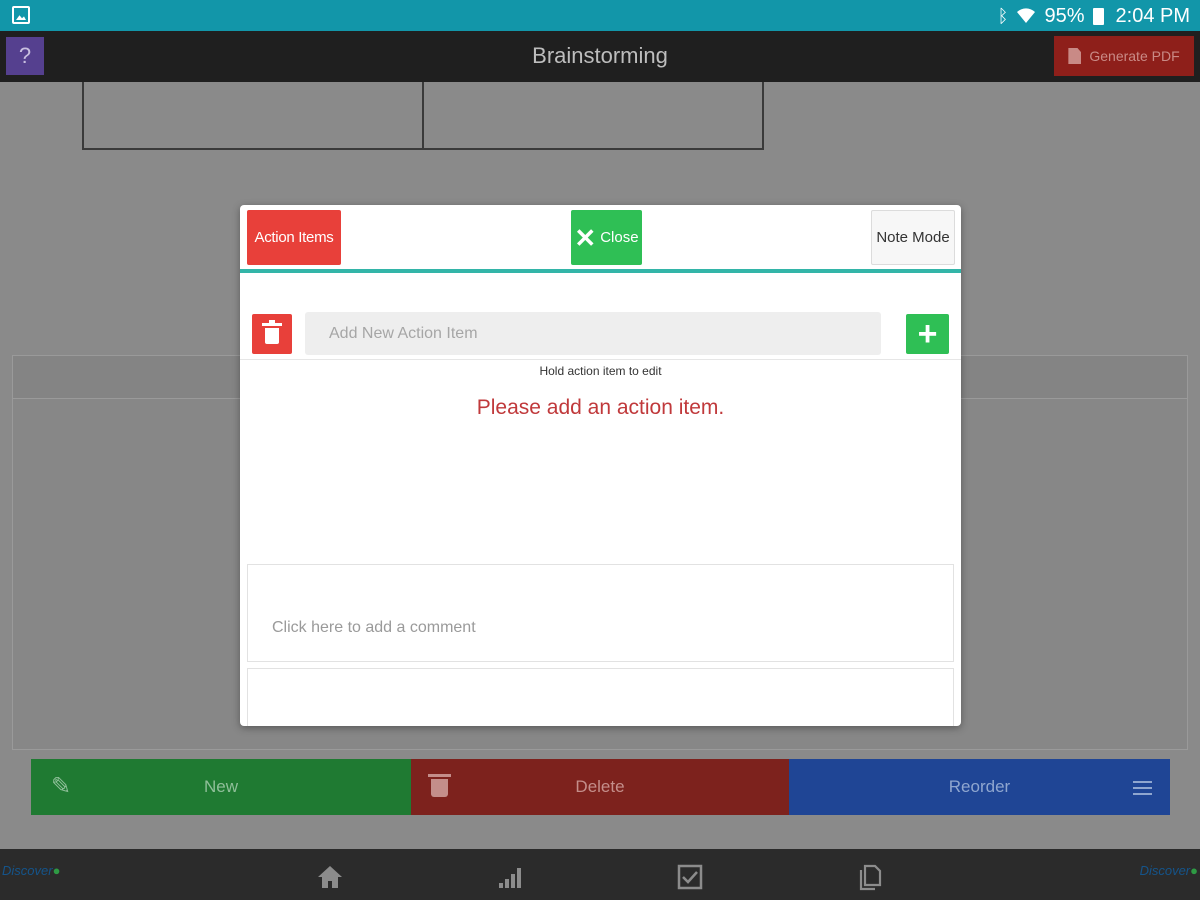 The image size is (1200, 900). What do you see at coordinates (600, 874) in the screenshot?
I see `bottom-nav: Discover● Discover●` at bounding box center [600, 874].